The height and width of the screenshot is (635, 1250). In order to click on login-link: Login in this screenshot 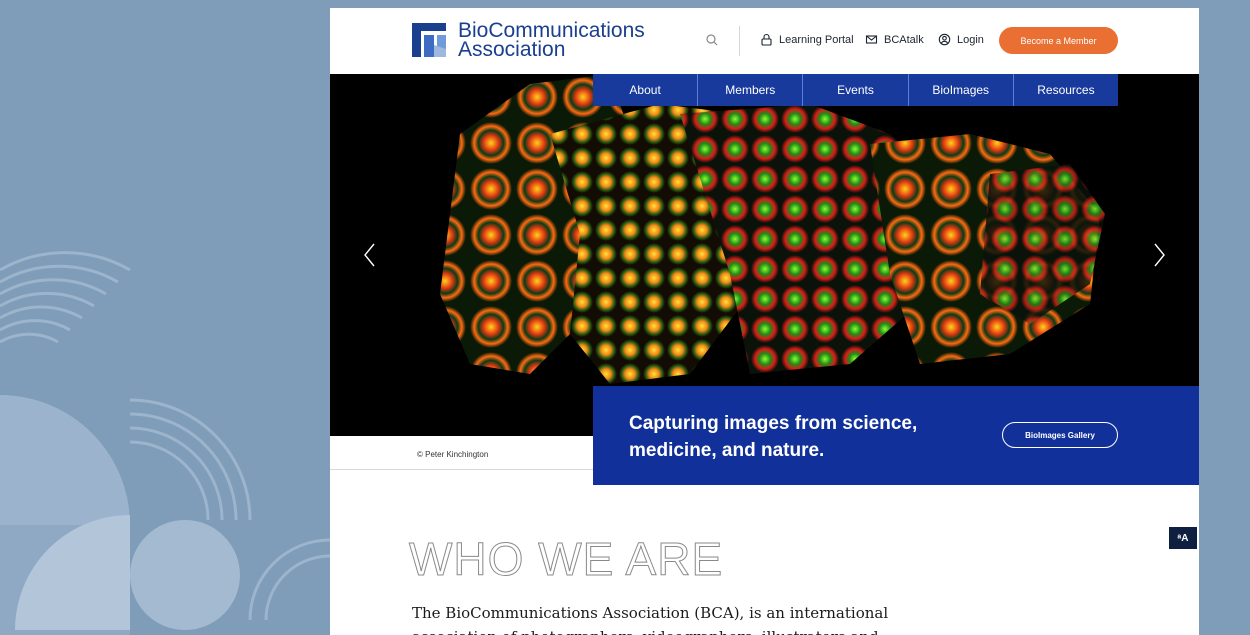, I will do `click(961, 39)`.